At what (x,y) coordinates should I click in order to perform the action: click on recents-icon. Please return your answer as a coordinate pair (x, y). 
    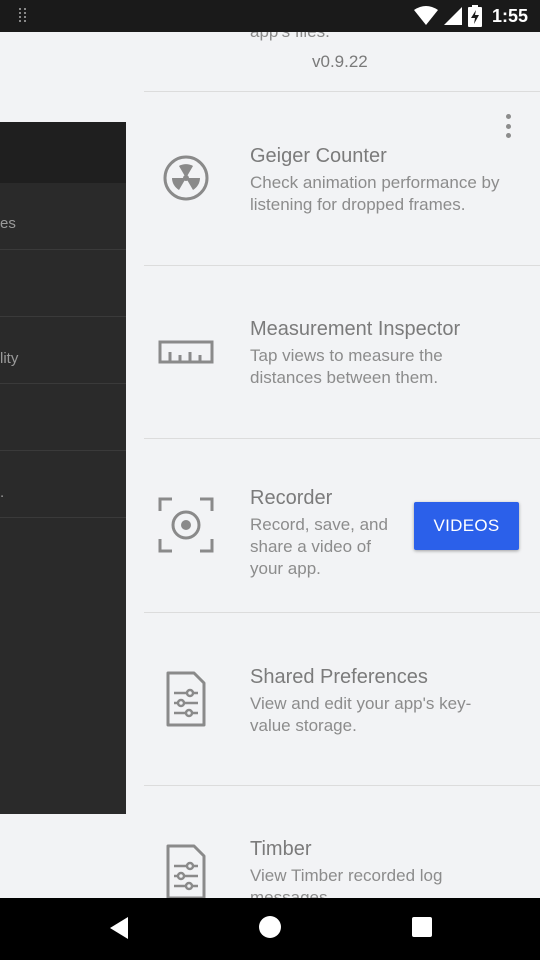
    Looking at the image, I should click on (422, 927).